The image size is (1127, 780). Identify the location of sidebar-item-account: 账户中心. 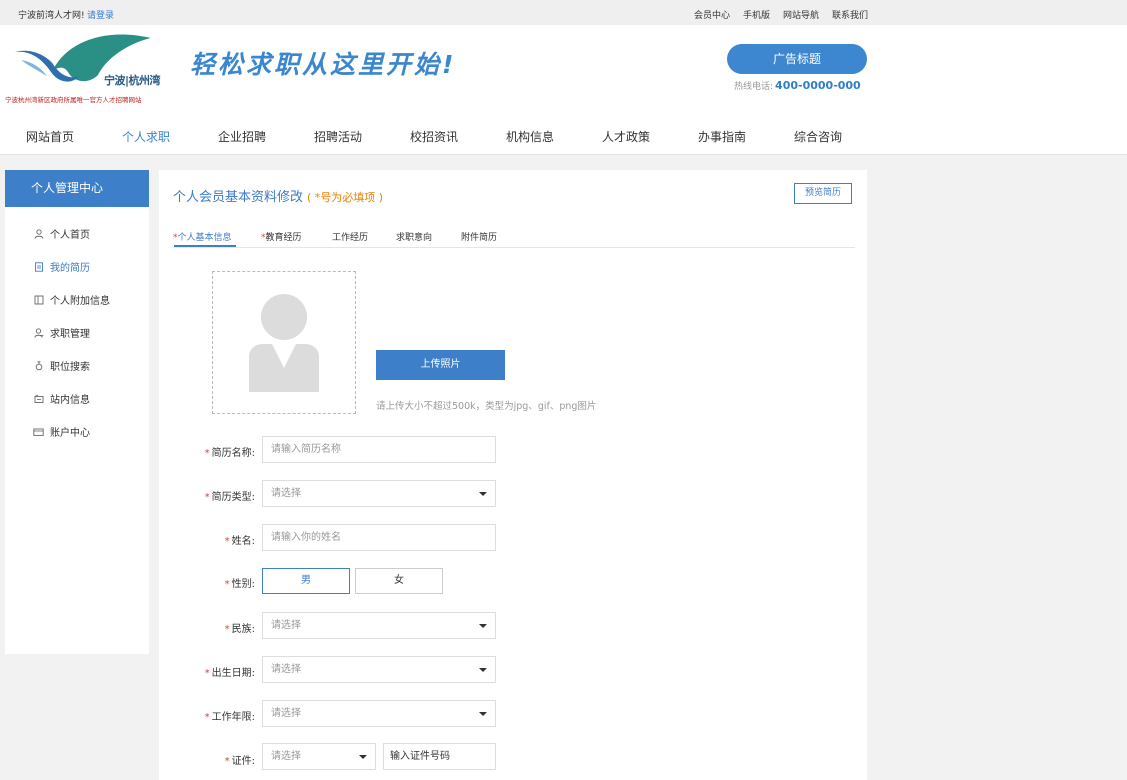
(61, 431).